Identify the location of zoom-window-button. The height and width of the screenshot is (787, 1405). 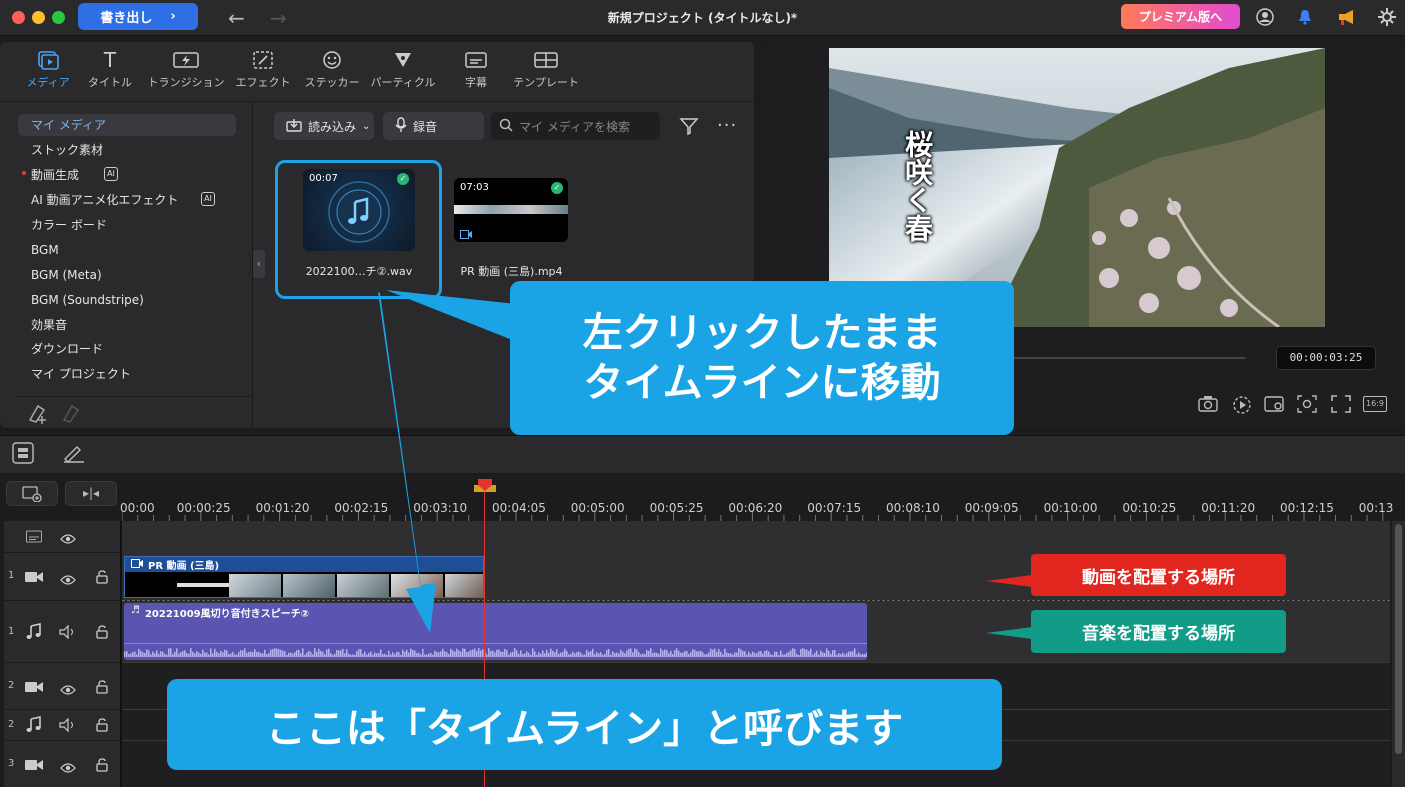
(58, 17).